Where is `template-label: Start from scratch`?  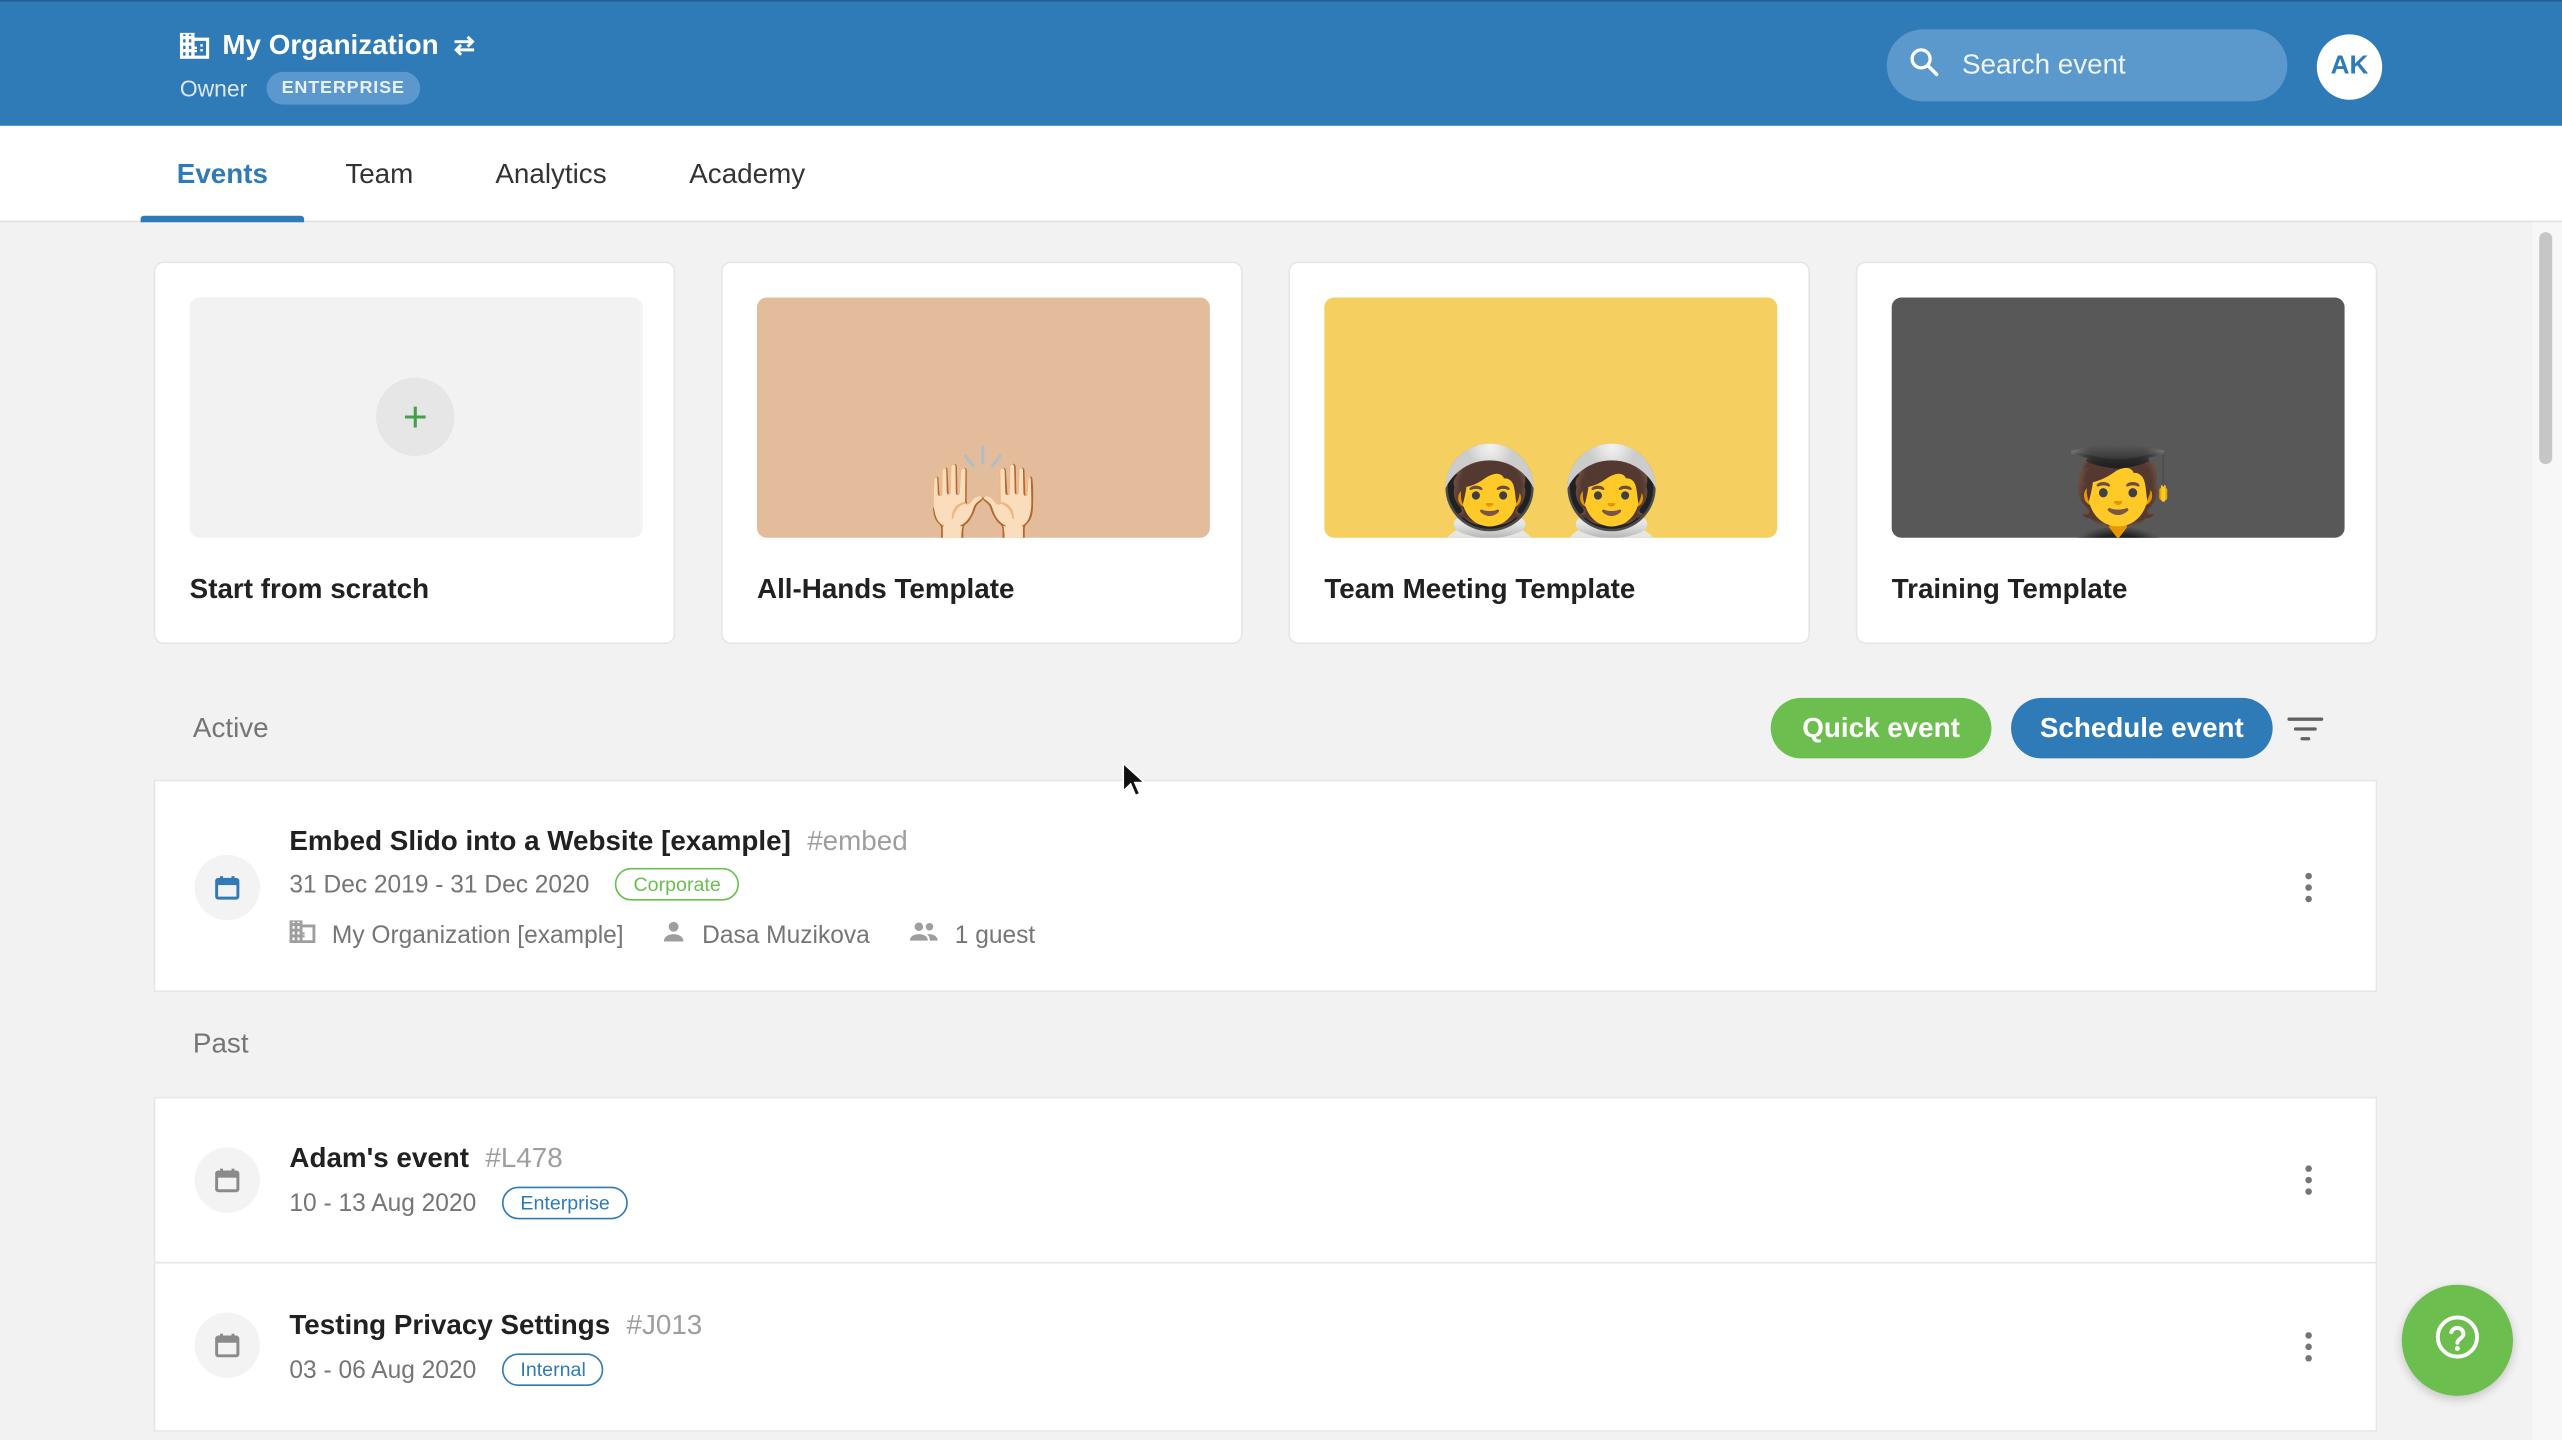
template-label: Start from scratch is located at coordinates (309, 589).